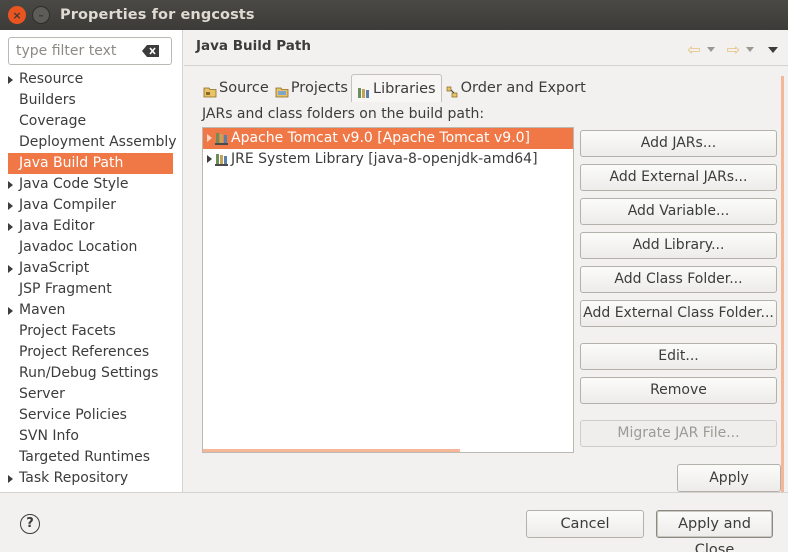 The width and height of the screenshot is (788, 552). What do you see at coordinates (91, 310) in the screenshot?
I see `tree-item: Maven` at bounding box center [91, 310].